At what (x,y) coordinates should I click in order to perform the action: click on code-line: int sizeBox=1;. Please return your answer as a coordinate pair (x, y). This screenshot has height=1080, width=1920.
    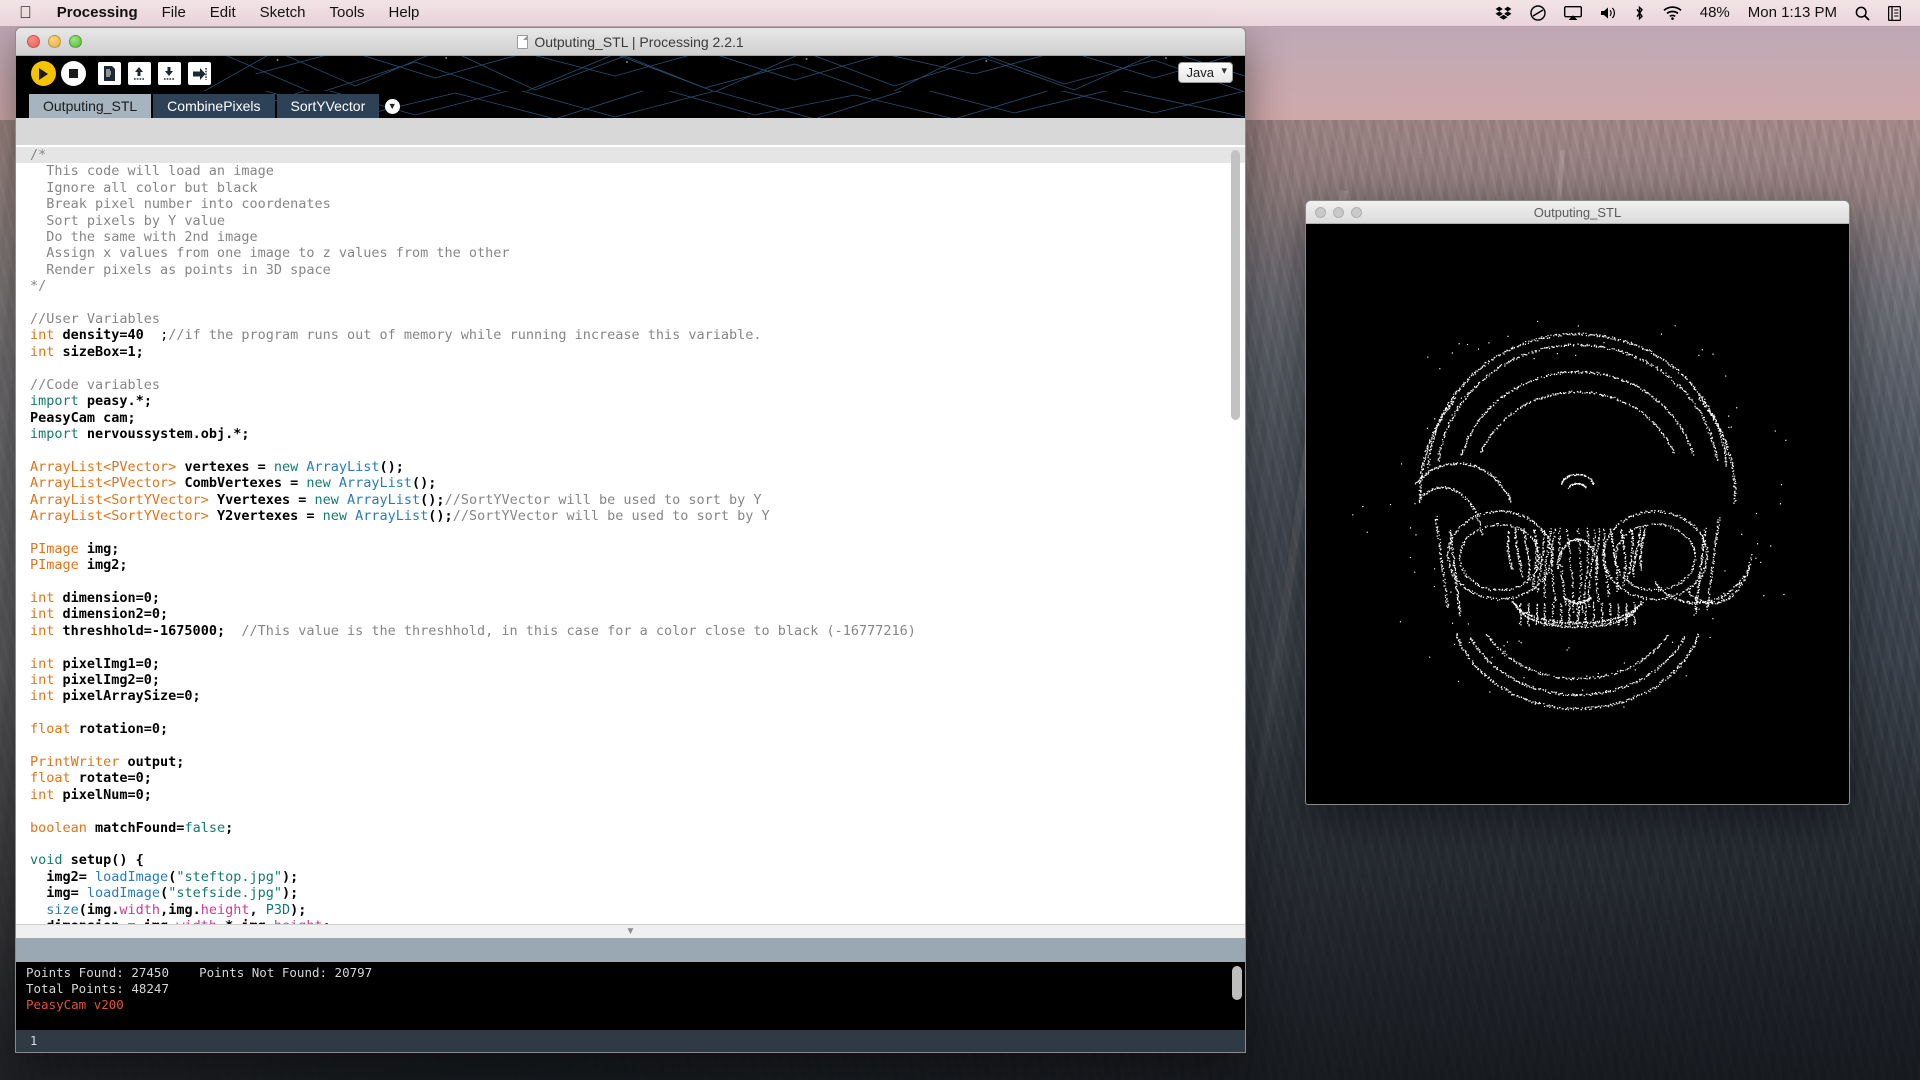
    Looking at the image, I should click on (87, 351).